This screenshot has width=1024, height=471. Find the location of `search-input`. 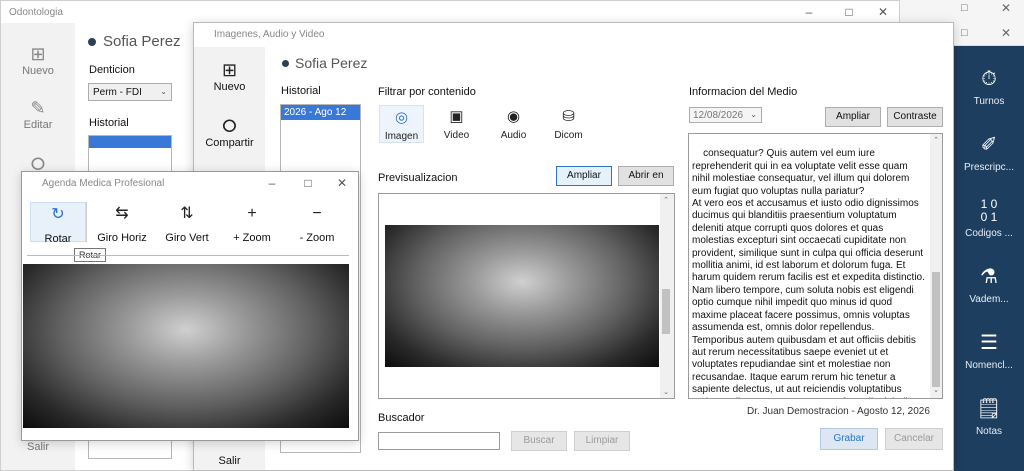

search-input is located at coordinates (439, 441).